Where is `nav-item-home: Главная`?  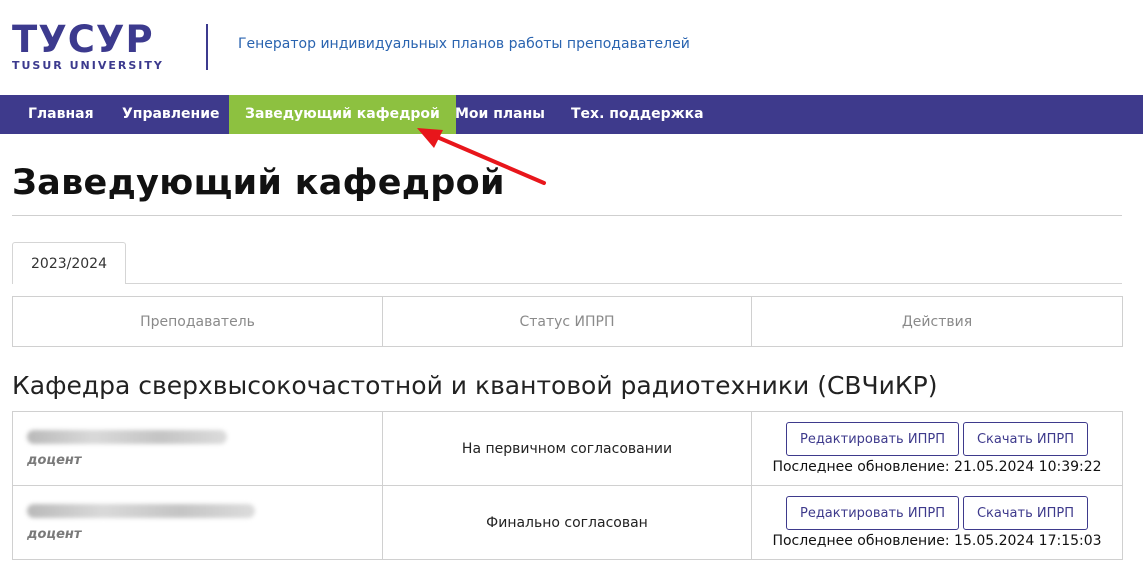 nav-item-home: Главная is located at coordinates (61, 114).